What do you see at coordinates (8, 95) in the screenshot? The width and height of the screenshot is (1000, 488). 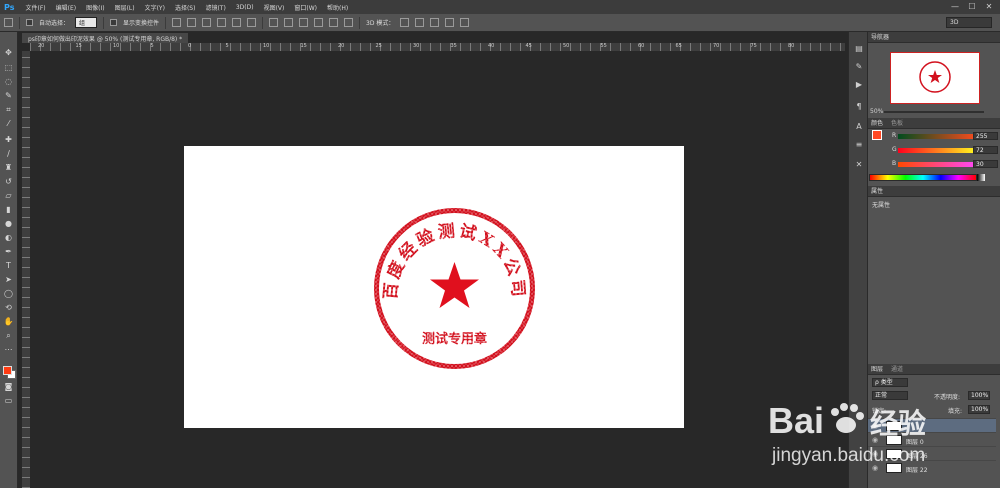 I see `quick-select-tool-icon: ✎` at bounding box center [8, 95].